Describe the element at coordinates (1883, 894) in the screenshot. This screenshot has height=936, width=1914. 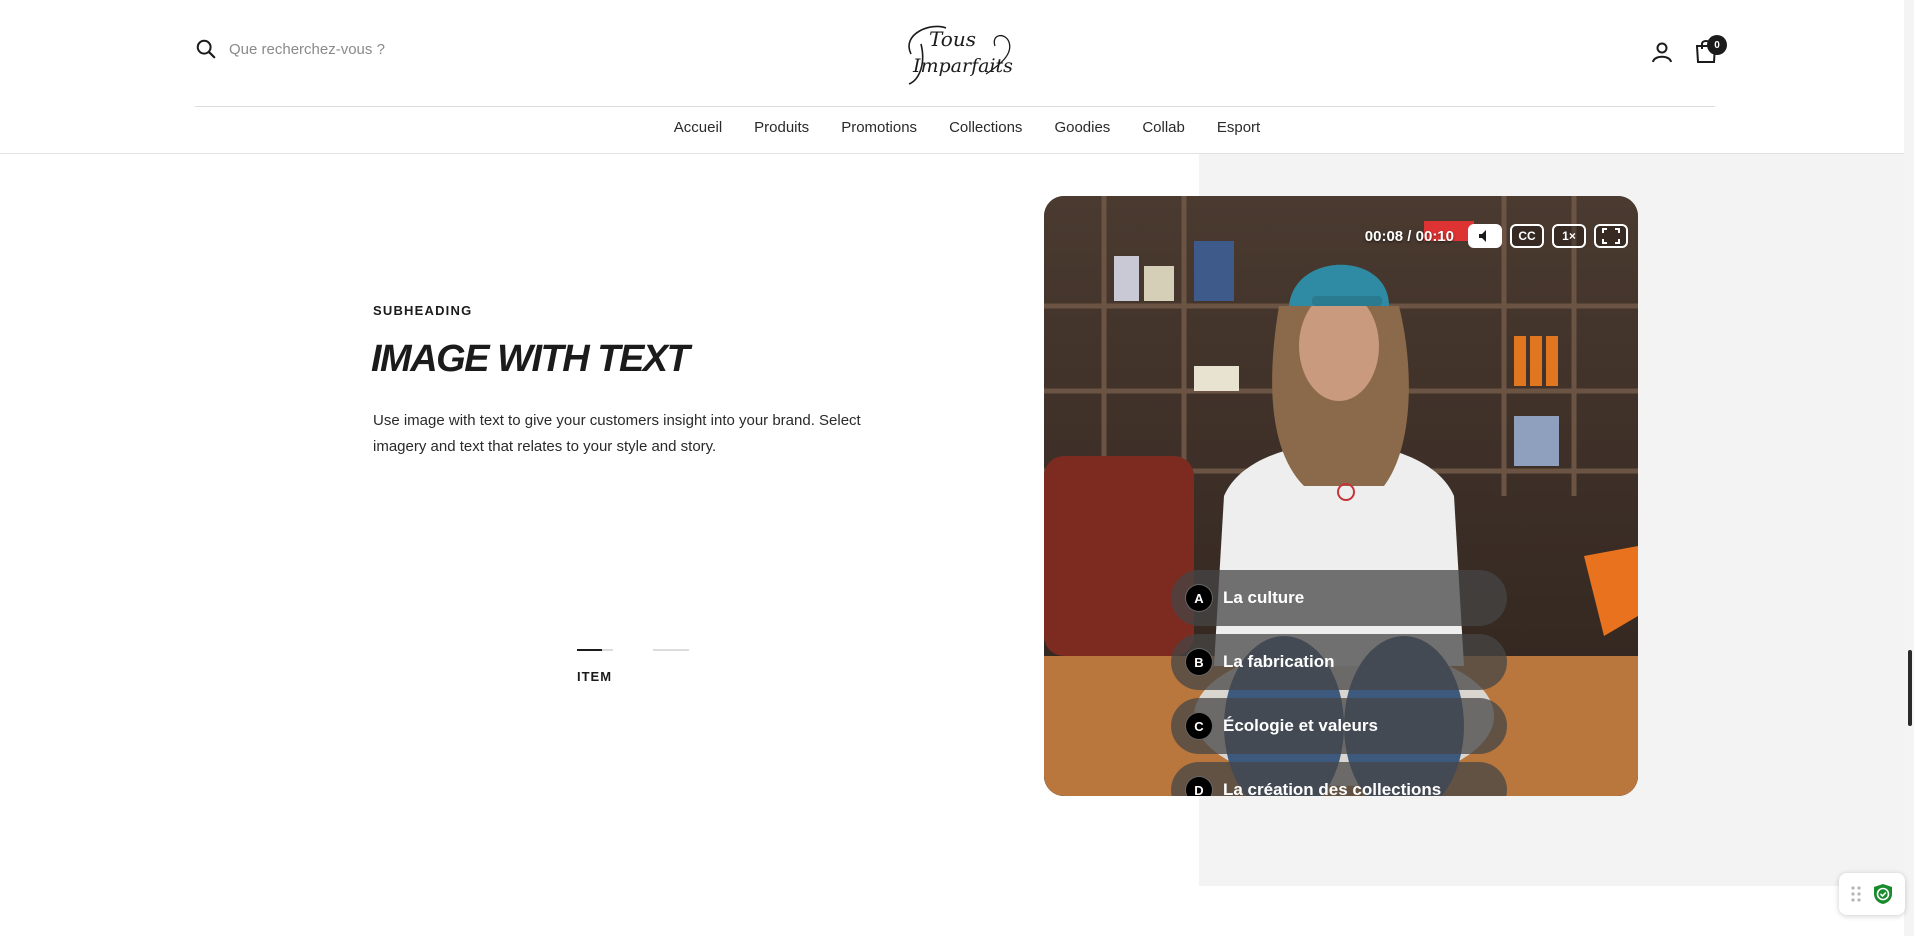
I see `shield-check-icon` at that location.